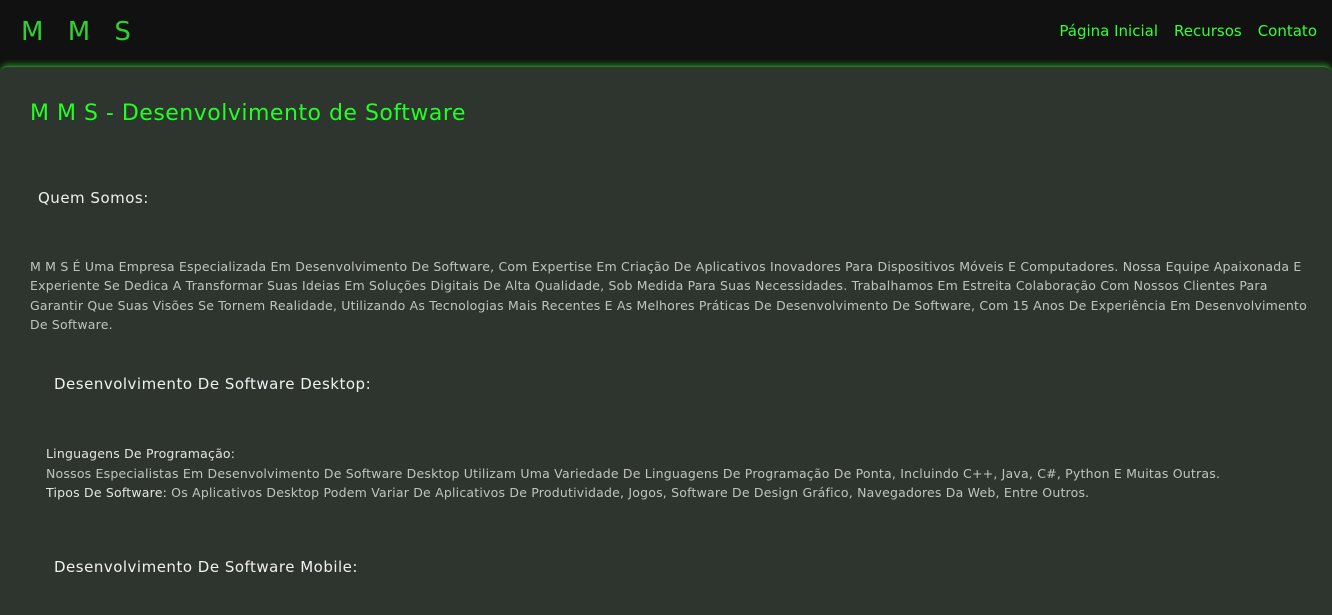 The height and width of the screenshot is (615, 1332). Describe the element at coordinates (248, 113) in the screenshot. I see `page-title: M M S - Desenvolvimento de Software` at that location.